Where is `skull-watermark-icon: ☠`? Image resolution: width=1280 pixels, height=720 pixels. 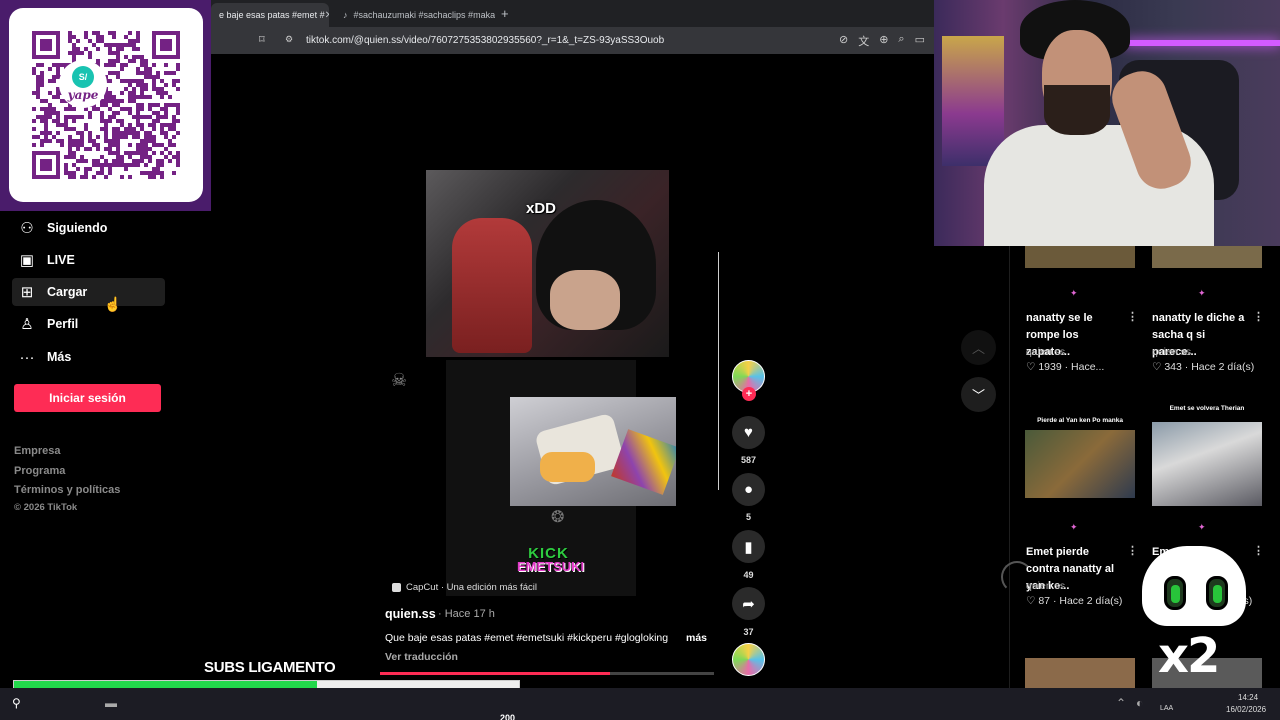
skull-watermark-icon: ☠ is located at coordinates (399, 380).